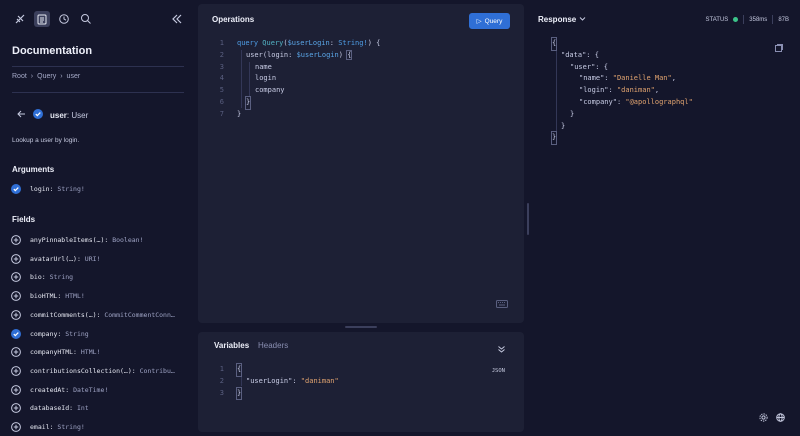 The width and height of the screenshot is (800, 436). Describe the element at coordinates (19, 76) in the screenshot. I see `breadcrumb-root: Root` at that location.